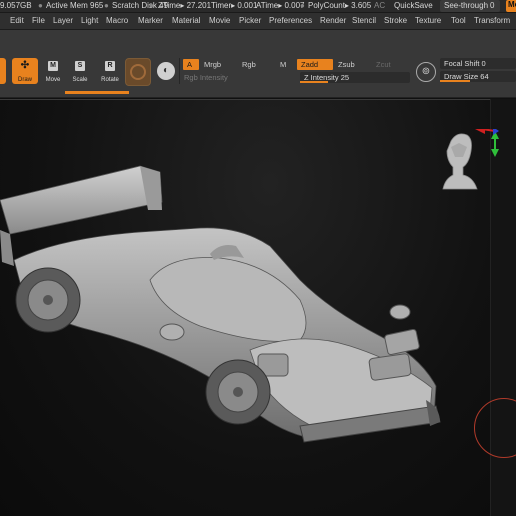 The width and height of the screenshot is (516, 516). What do you see at coordinates (110, 80) in the screenshot?
I see `rotate-label: Rotate` at bounding box center [110, 80].